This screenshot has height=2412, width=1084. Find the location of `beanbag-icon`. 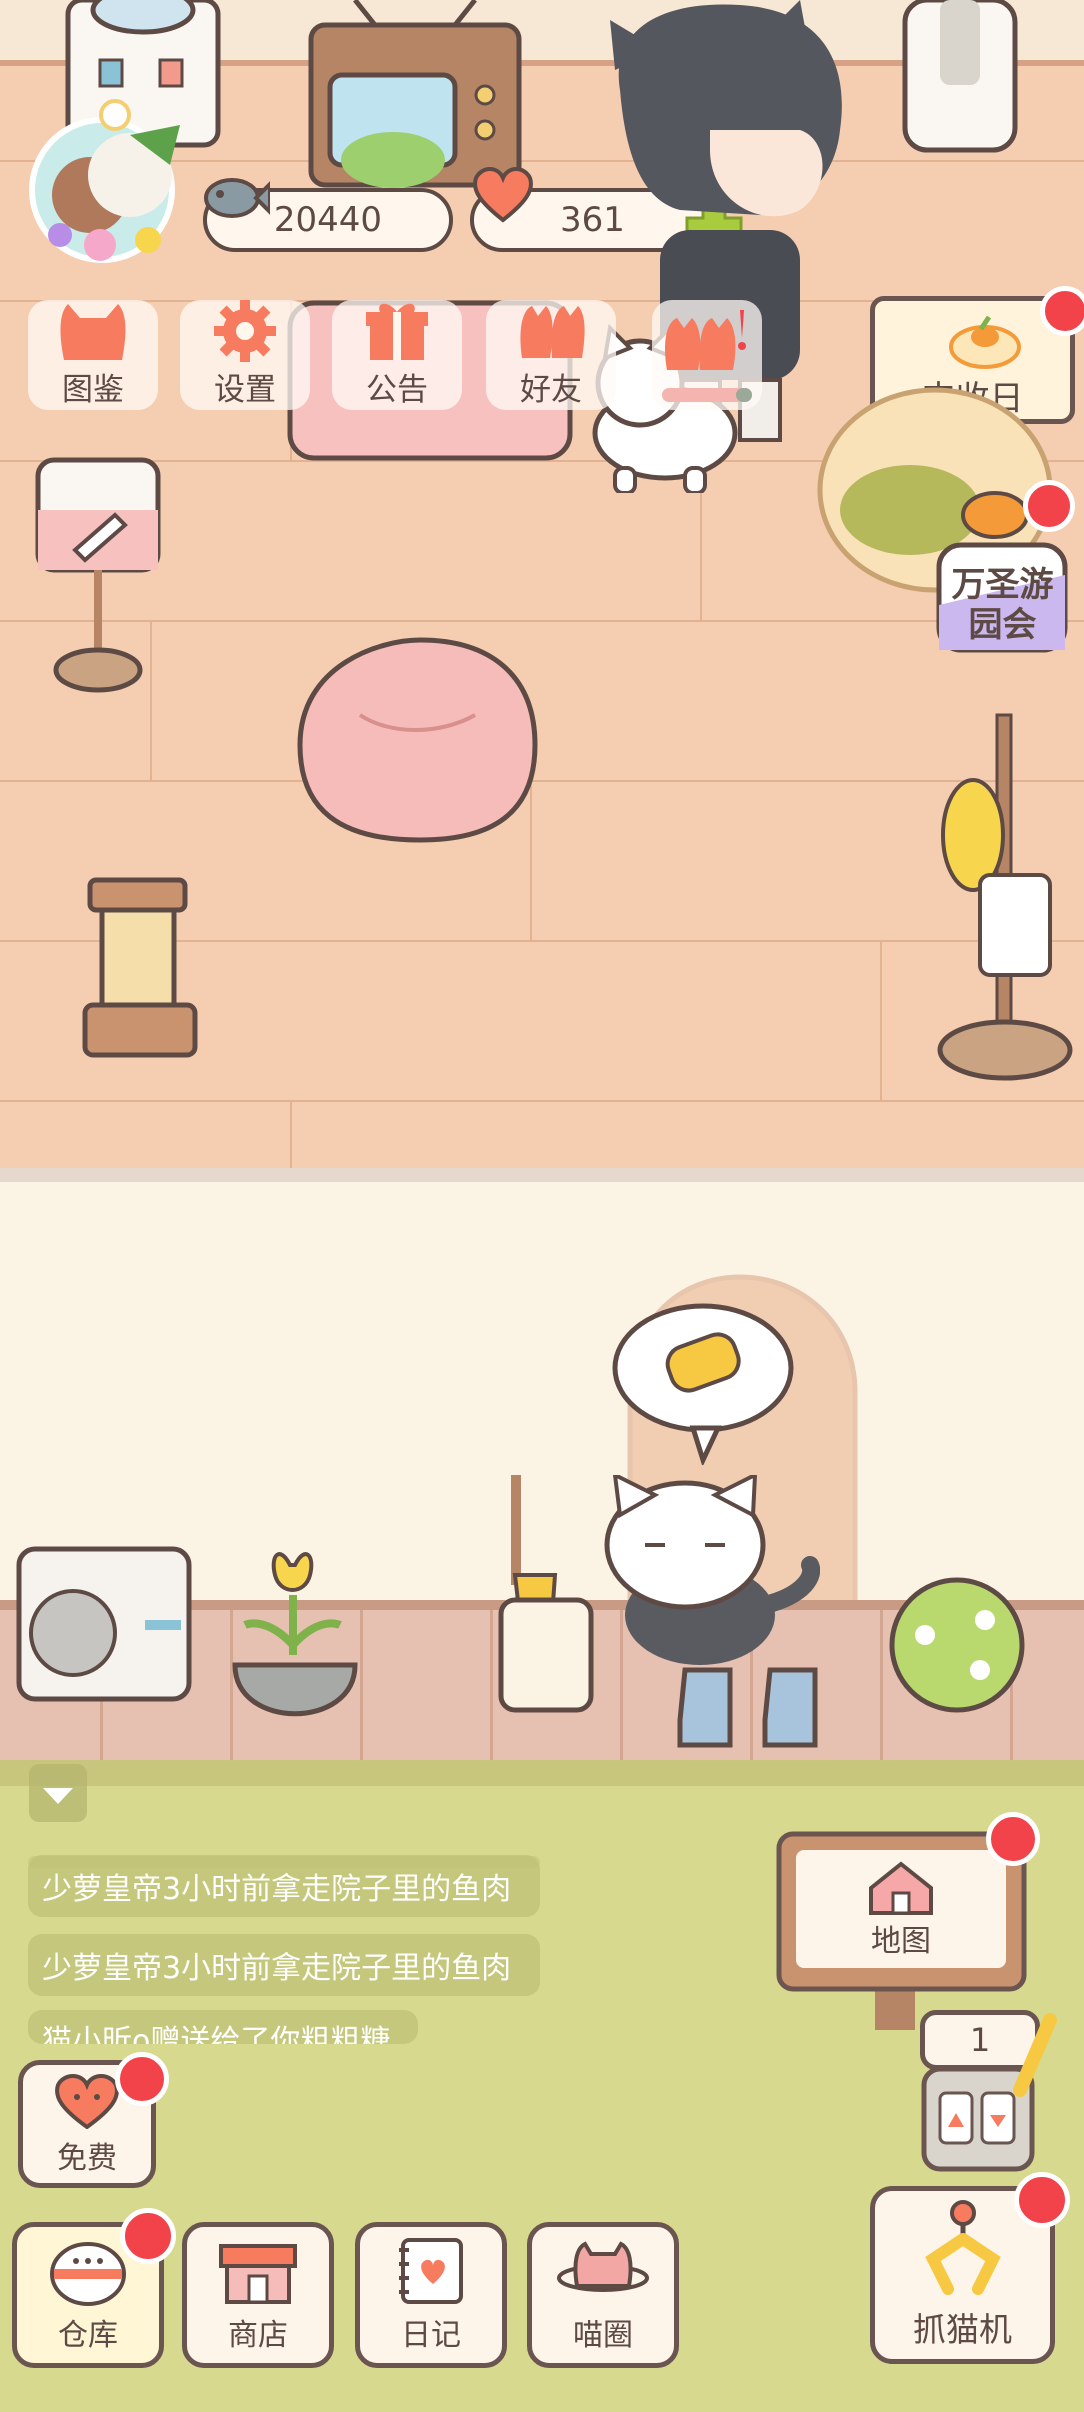

beanbag-icon is located at coordinates (417, 740).